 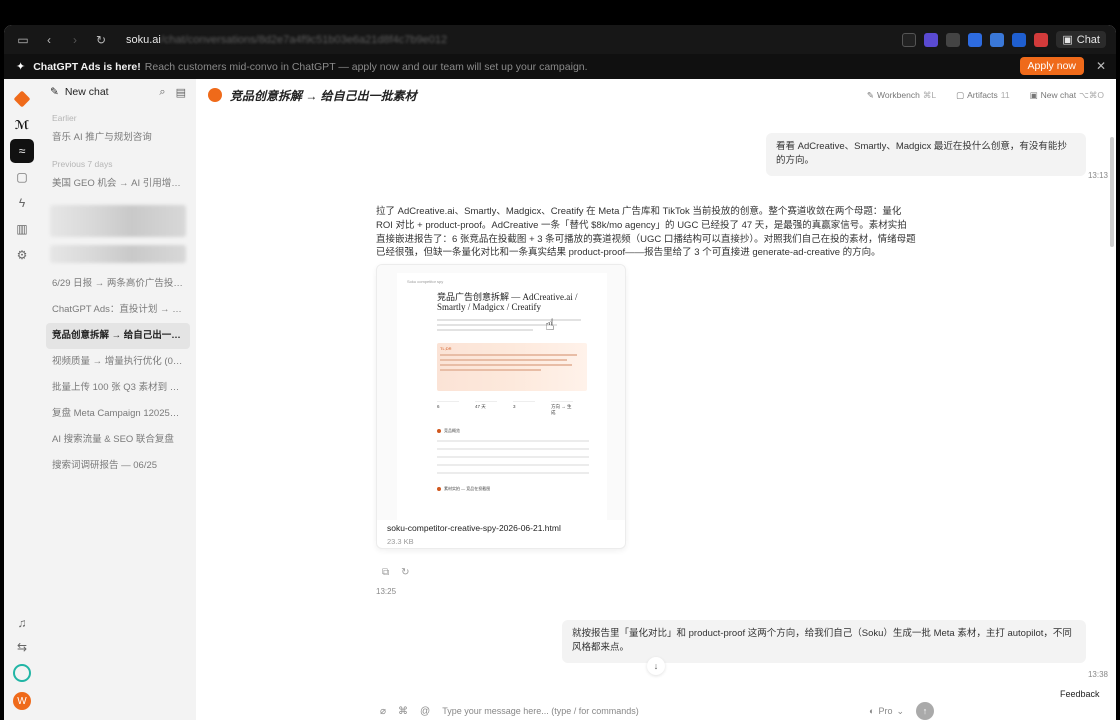 What do you see at coordinates (452, 430) in the screenshot?
I see `preview-section-label: 竞品概览` at bounding box center [452, 430].